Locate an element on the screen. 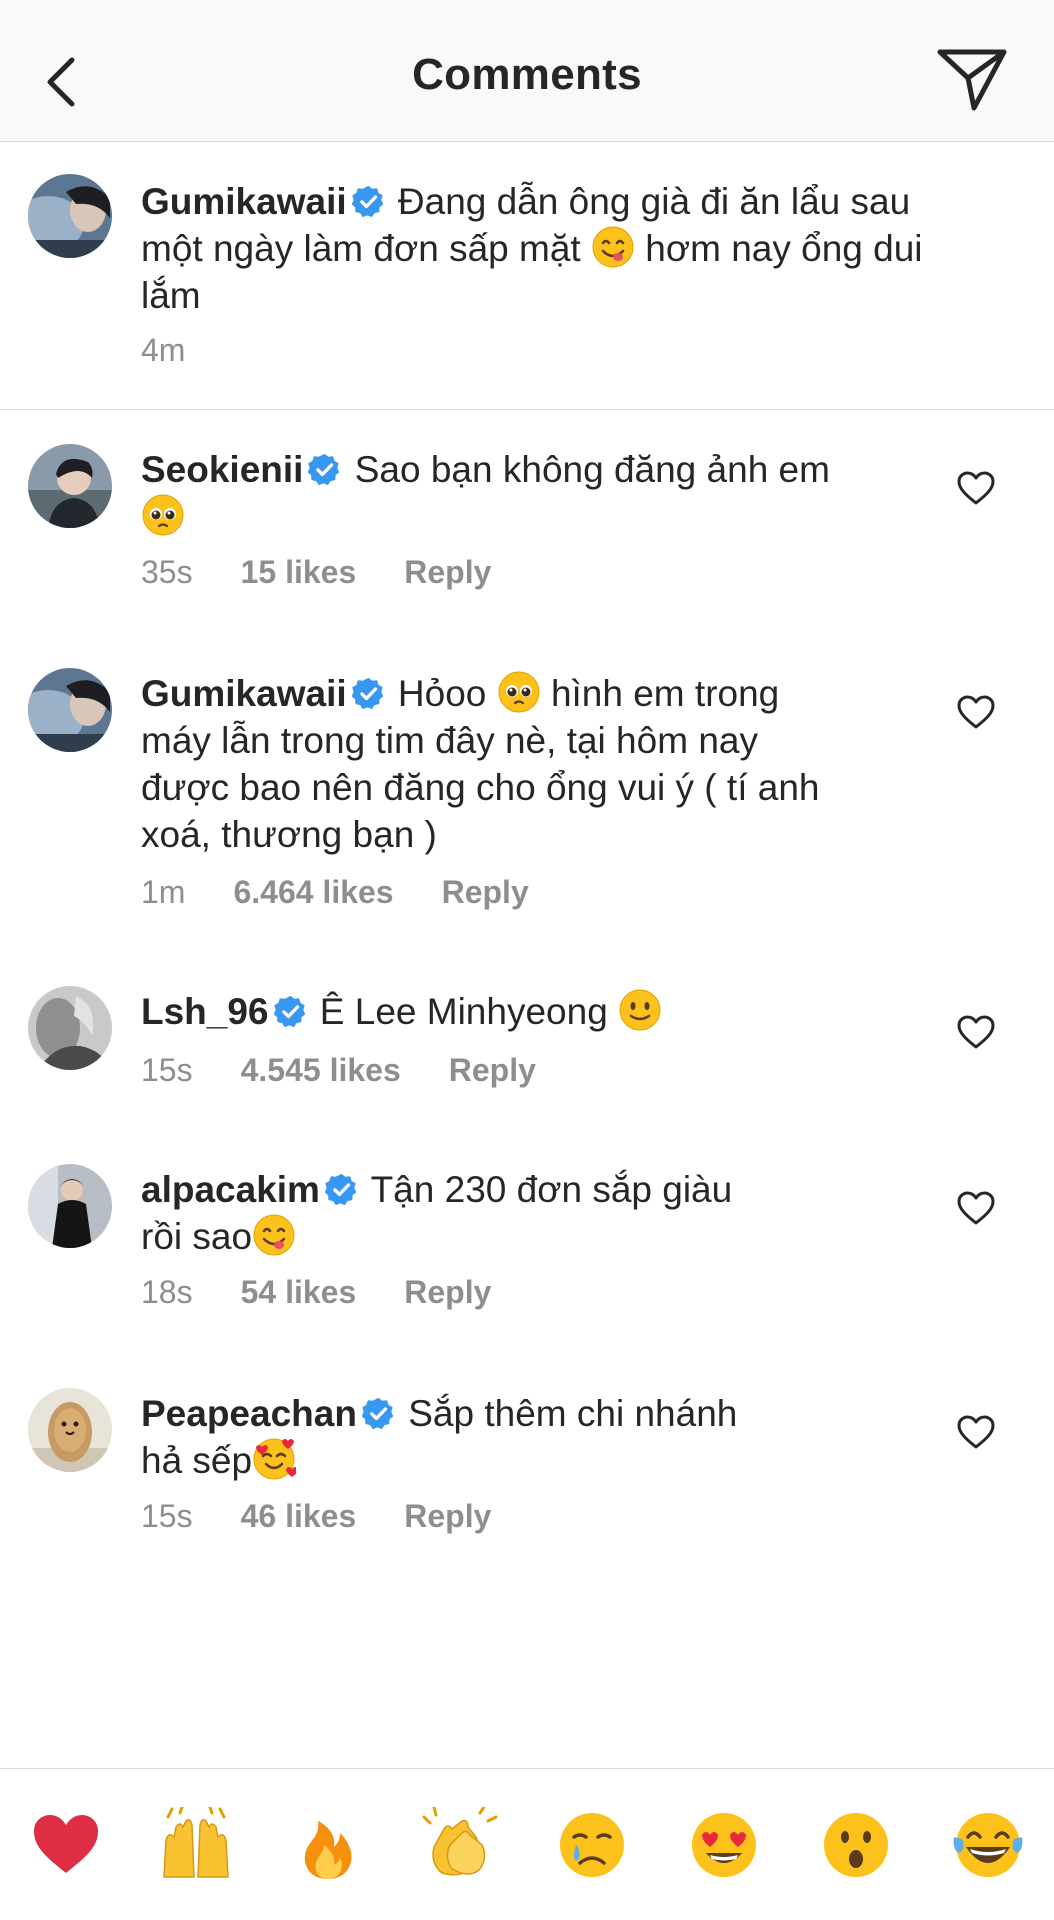 The width and height of the screenshot is (1054, 1920). username: Peapeachan is located at coordinates (249, 1413).